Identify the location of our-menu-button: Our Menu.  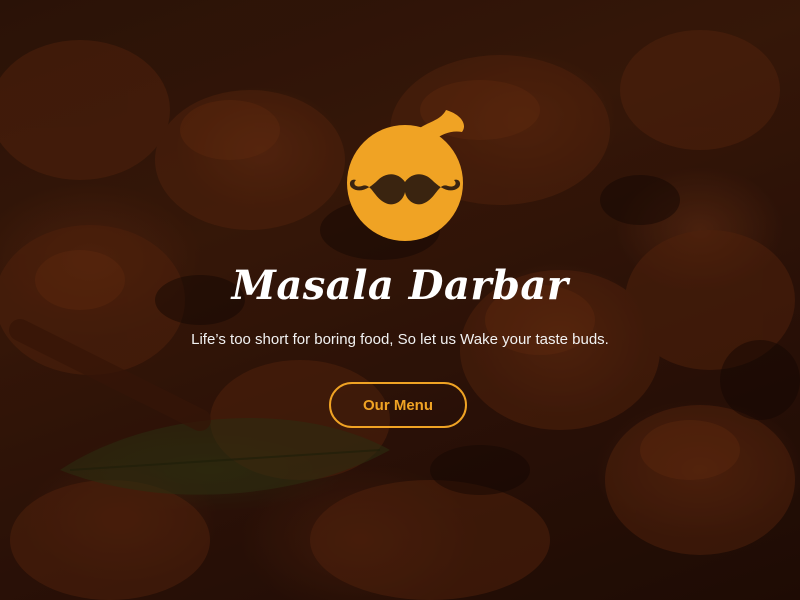
(398, 405).